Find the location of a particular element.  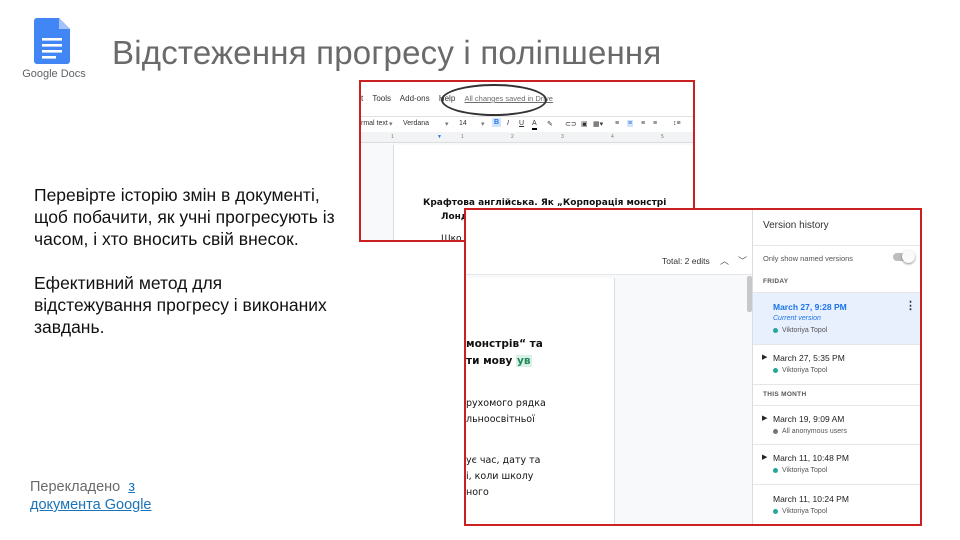

group-label: FRIDAY is located at coordinates (776, 281).